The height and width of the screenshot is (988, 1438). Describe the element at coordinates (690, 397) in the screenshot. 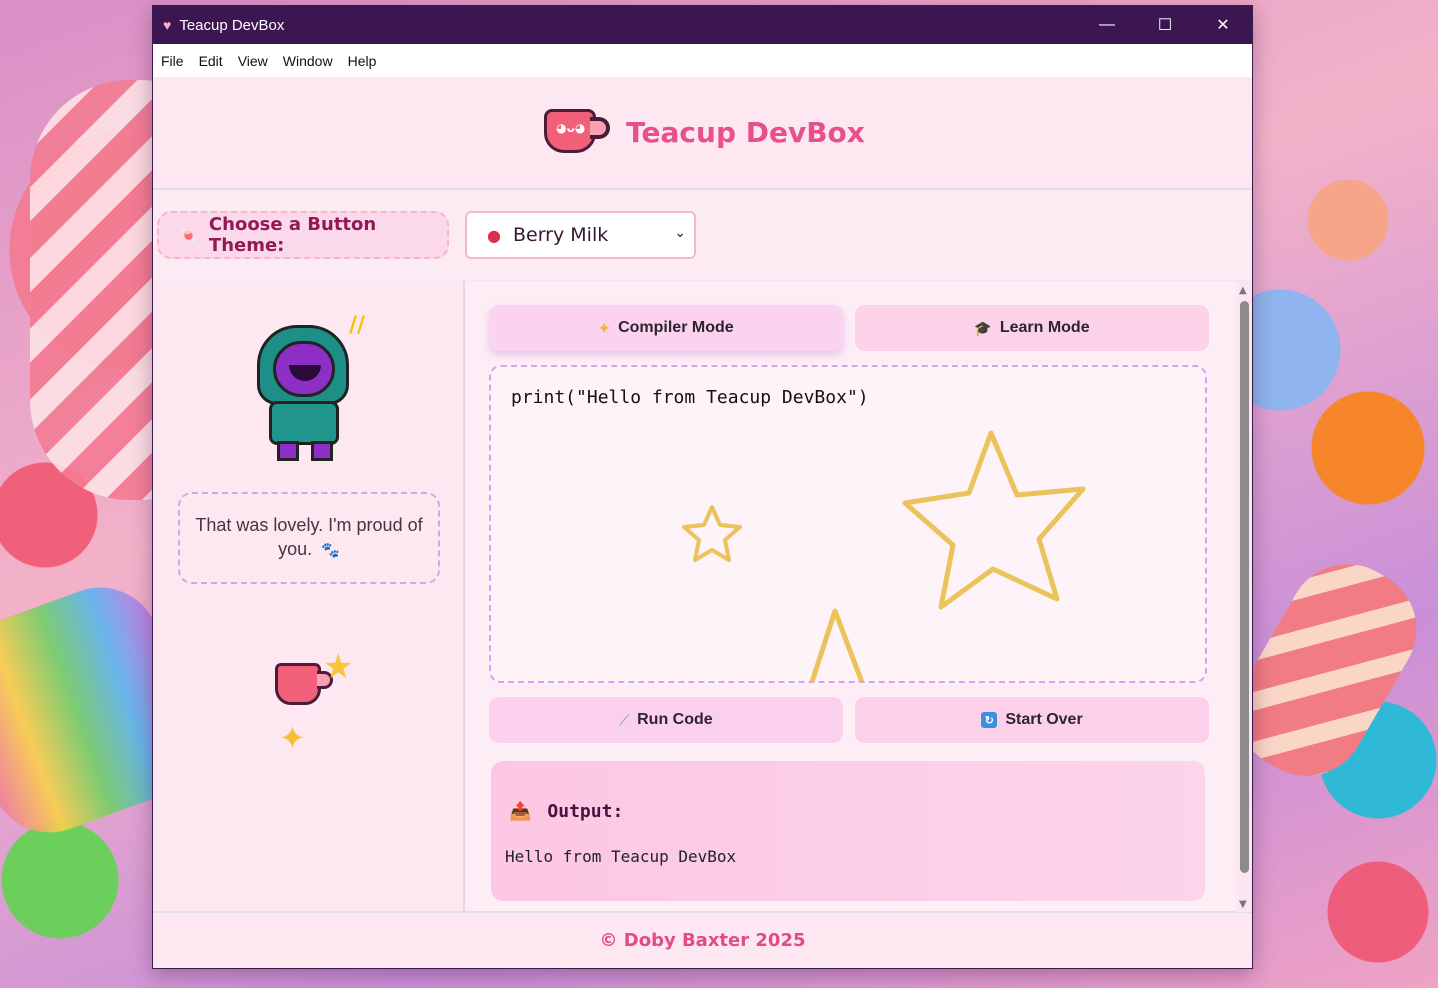

I see `code-text: print("Hello from Teacup DevBox")` at that location.